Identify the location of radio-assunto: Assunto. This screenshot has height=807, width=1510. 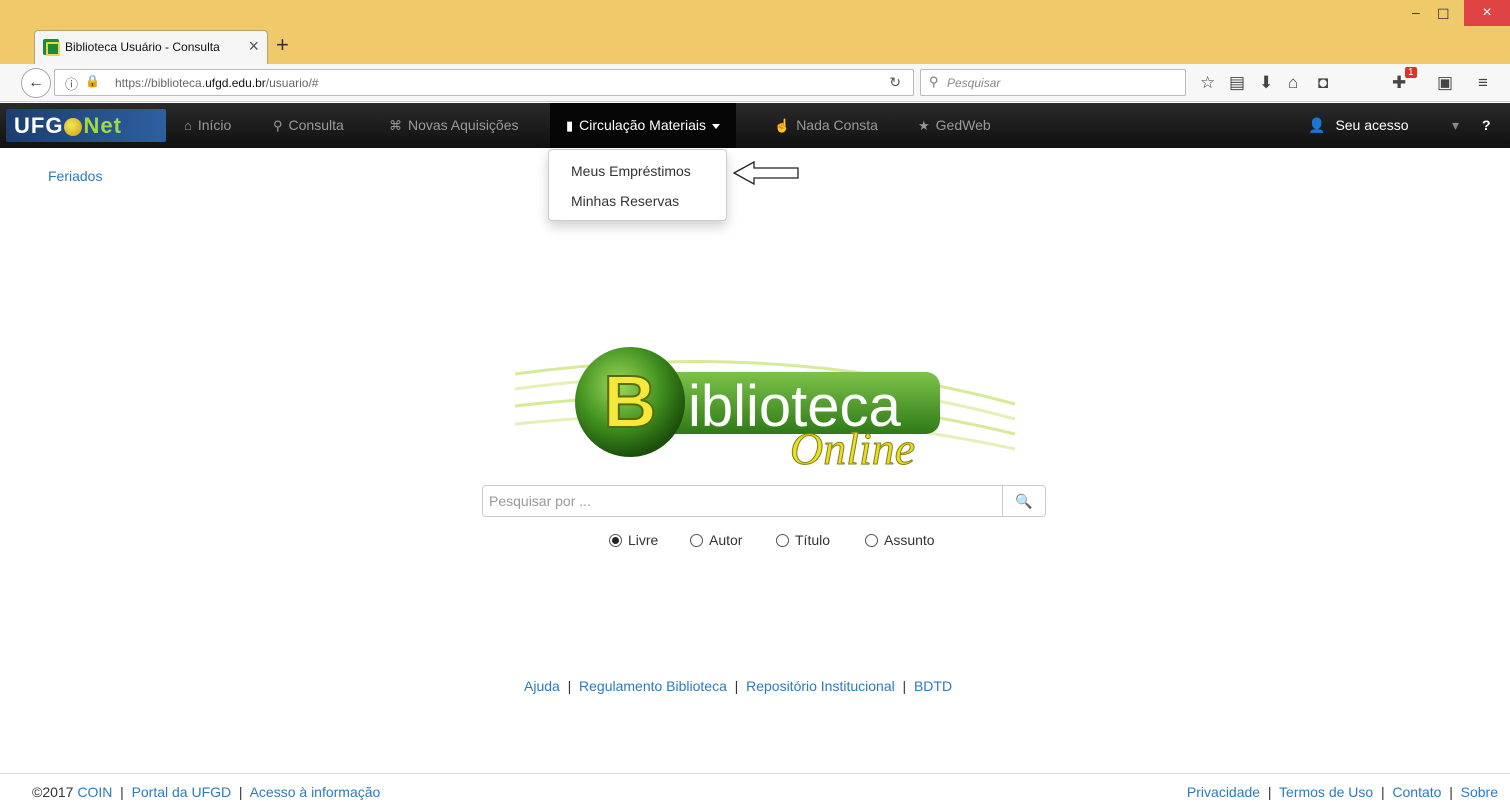
(900, 540).